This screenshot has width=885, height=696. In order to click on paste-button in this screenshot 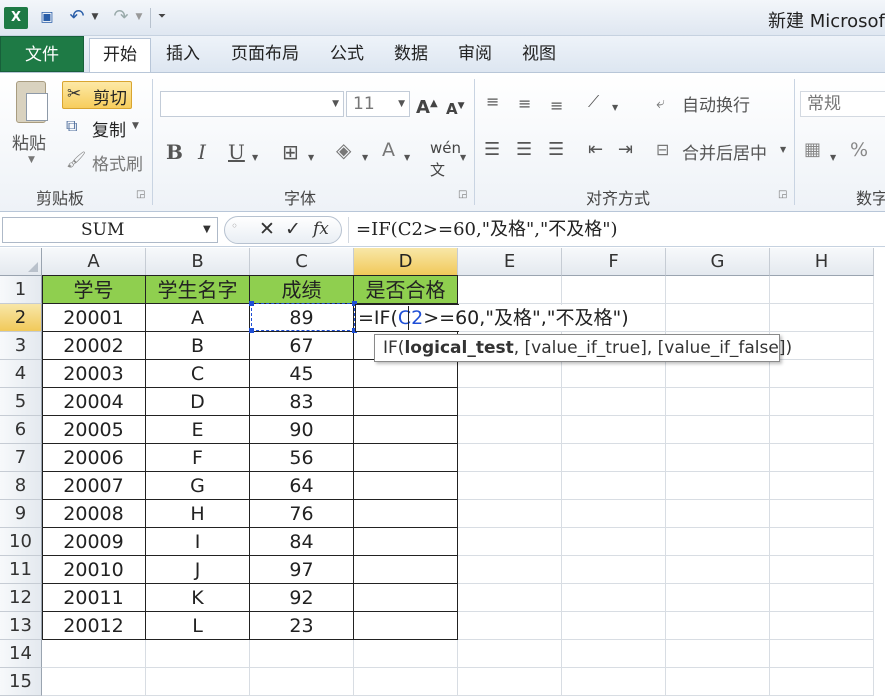, I will do `click(32, 103)`.